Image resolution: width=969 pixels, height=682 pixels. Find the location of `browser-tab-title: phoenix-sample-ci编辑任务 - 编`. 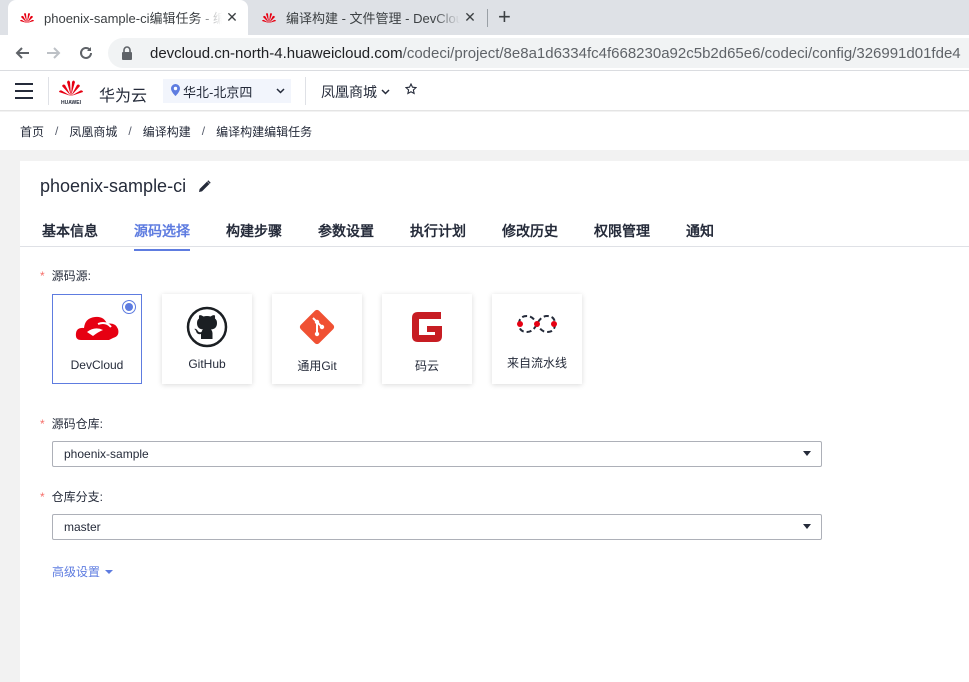

browser-tab-title: phoenix-sample-ci编辑任务 - 编 is located at coordinates (133, 18).